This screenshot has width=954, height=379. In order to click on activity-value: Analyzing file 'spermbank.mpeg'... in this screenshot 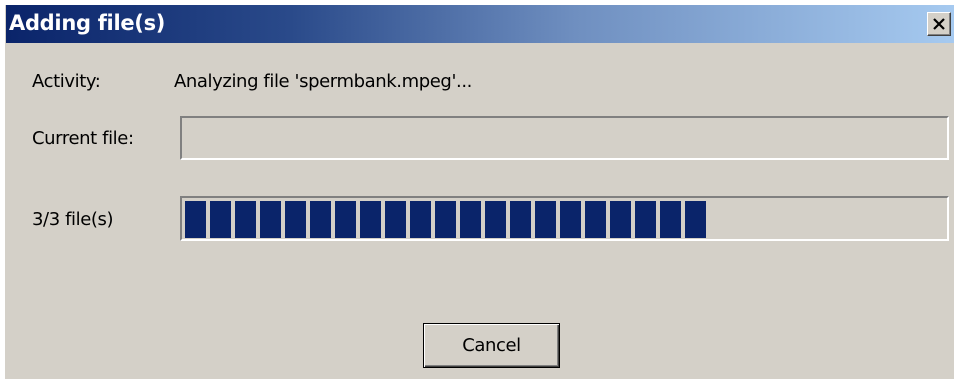, I will do `click(323, 81)`.